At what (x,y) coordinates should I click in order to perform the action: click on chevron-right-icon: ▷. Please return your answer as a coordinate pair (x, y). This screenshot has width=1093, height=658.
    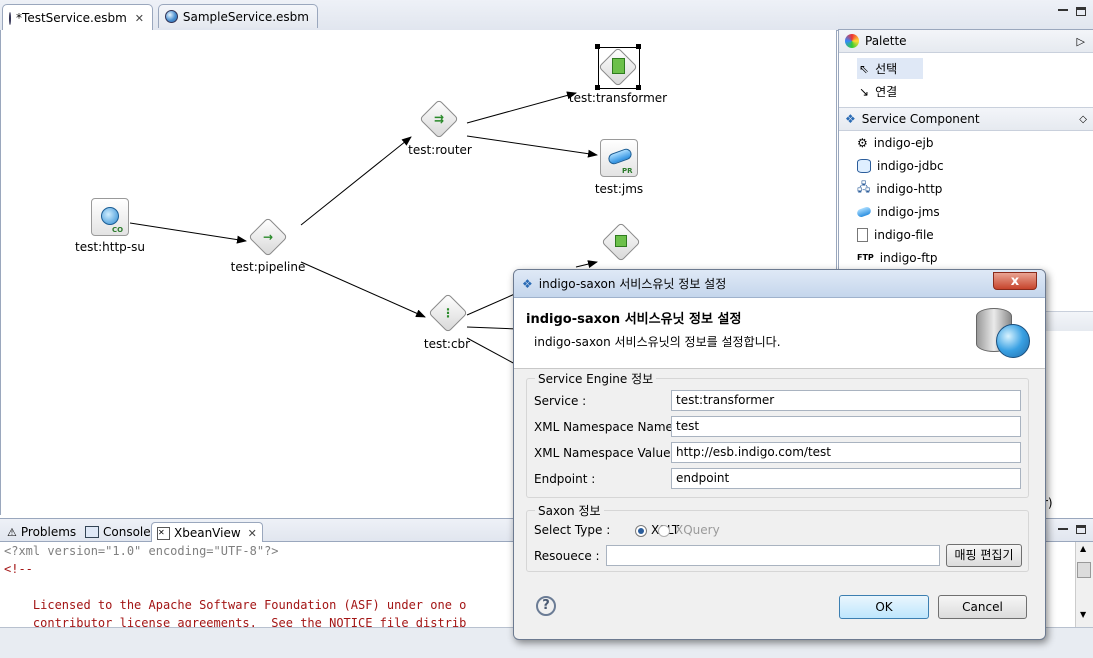
    Looking at the image, I should click on (1081, 41).